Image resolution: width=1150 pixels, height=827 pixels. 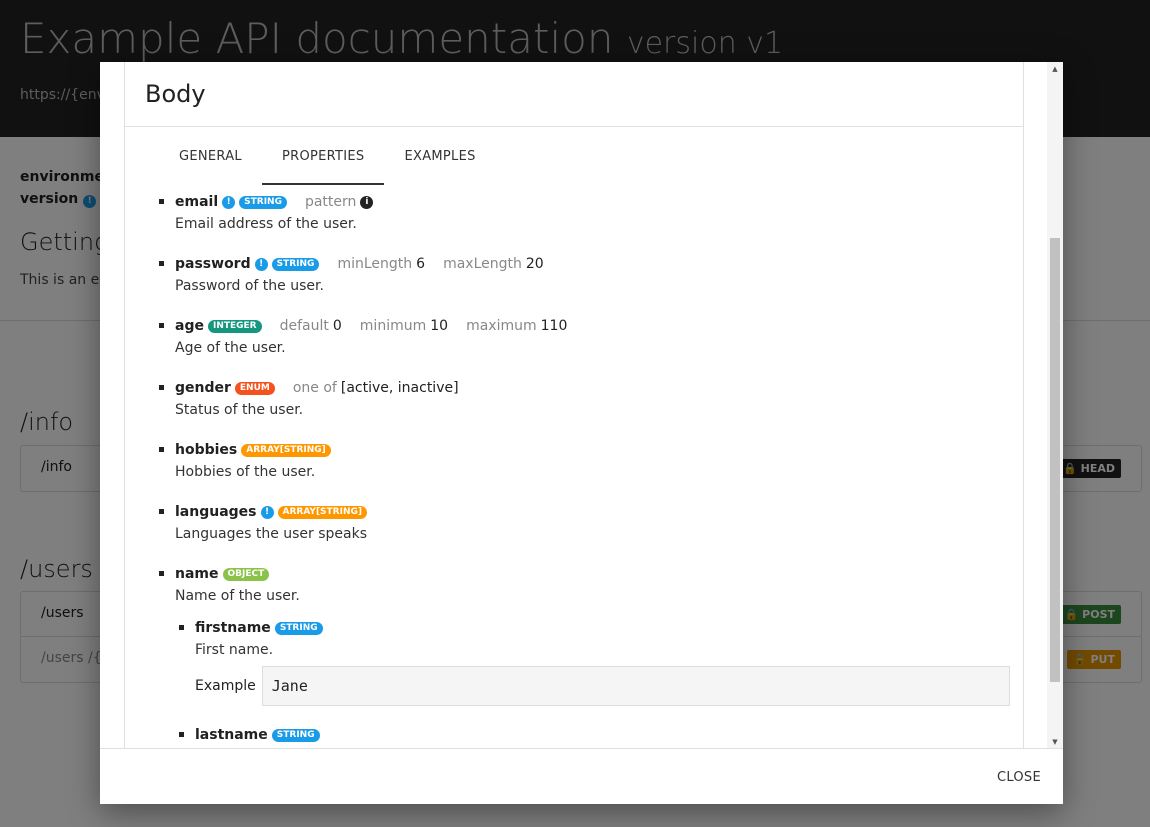 What do you see at coordinates (213, 264) in the screenshot?
I see `property-name: password` at bounding box center [213, 264].